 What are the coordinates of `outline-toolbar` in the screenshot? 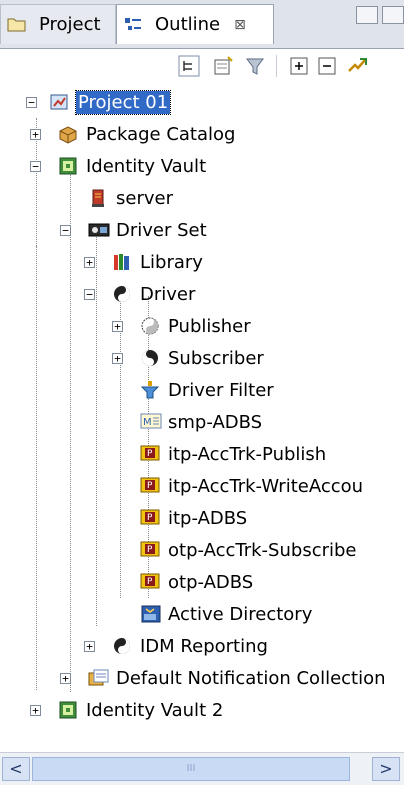 It's located at (202, 65).